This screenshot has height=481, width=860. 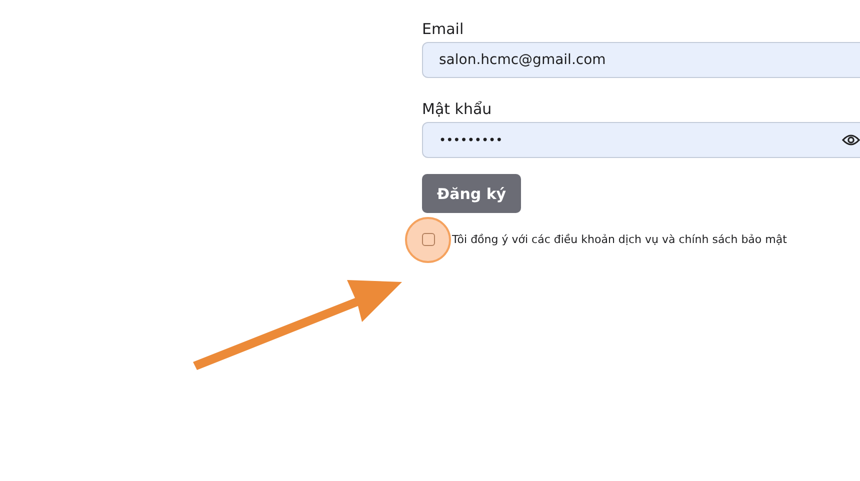 What do you see at coordinates (457, 109) in the screenshot?
I see `field-label: Mật khẩu` at bounding box center [457, 109].